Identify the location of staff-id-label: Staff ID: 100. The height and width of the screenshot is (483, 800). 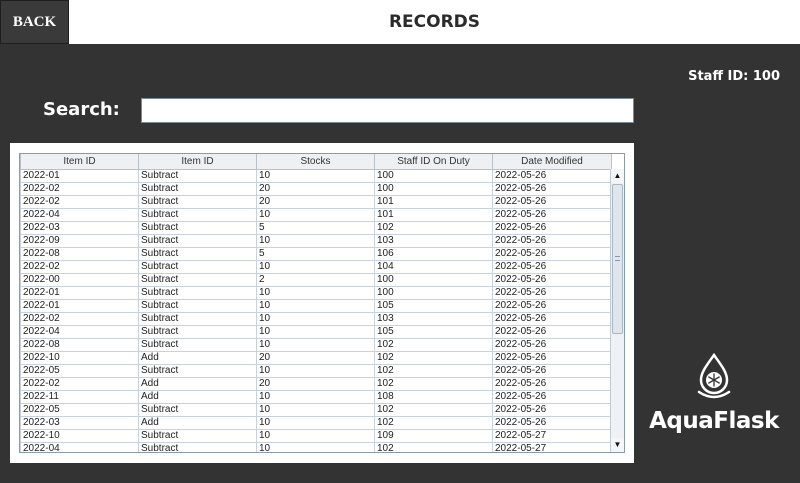
(734, 76).